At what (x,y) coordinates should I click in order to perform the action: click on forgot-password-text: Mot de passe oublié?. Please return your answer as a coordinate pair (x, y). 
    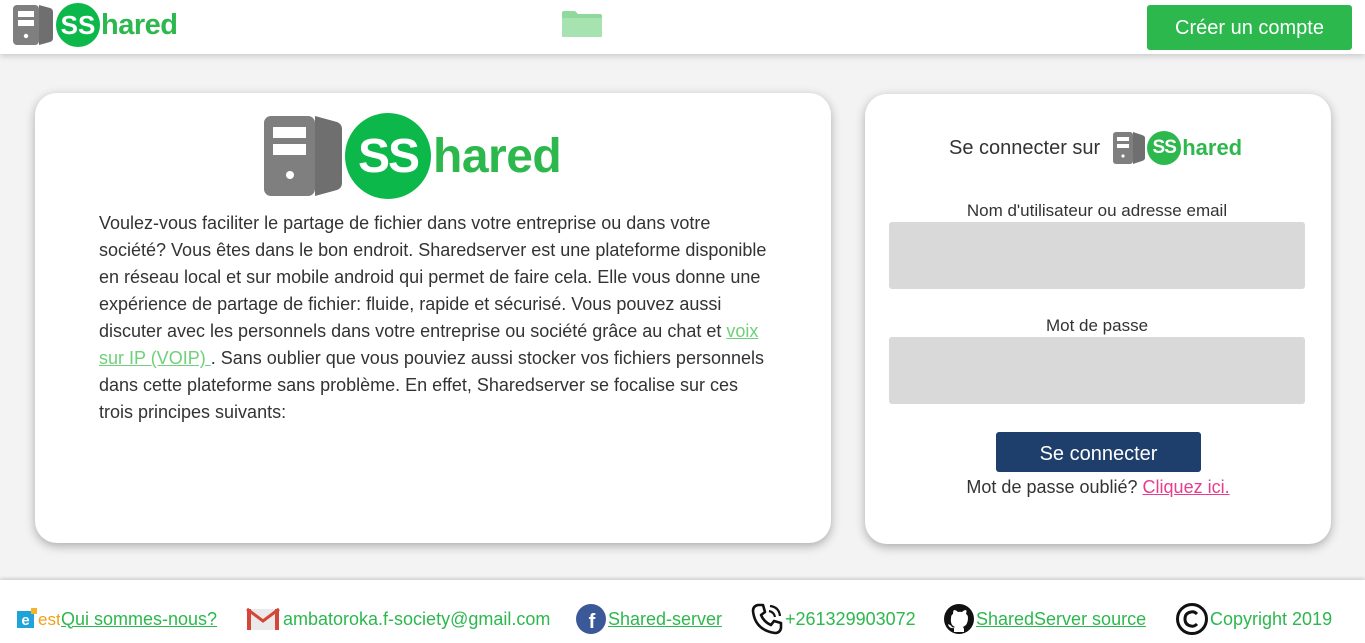
    Looking at the image, I should click on (1052, 487).